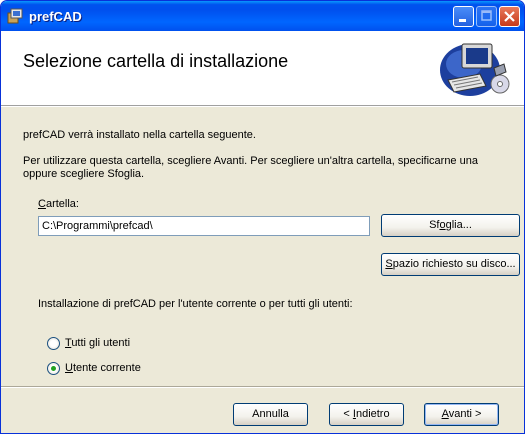  I want to click on back-button: < Indietro, so click(366, 414).